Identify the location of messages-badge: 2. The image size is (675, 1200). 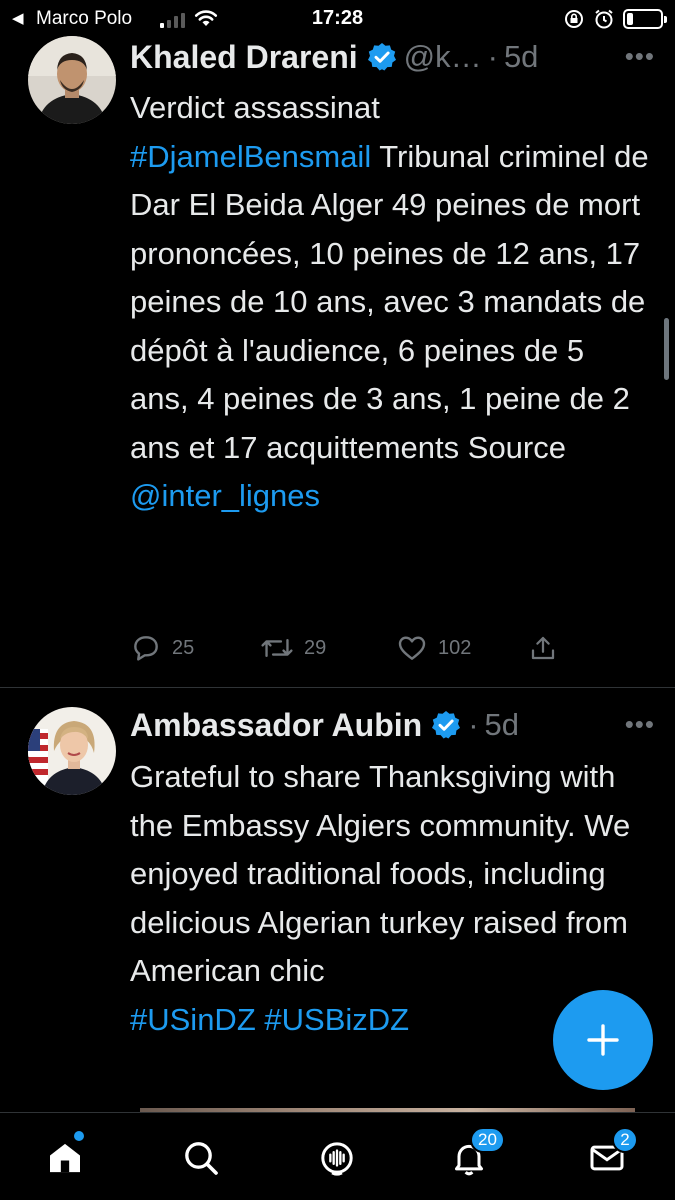
(625, 1140).